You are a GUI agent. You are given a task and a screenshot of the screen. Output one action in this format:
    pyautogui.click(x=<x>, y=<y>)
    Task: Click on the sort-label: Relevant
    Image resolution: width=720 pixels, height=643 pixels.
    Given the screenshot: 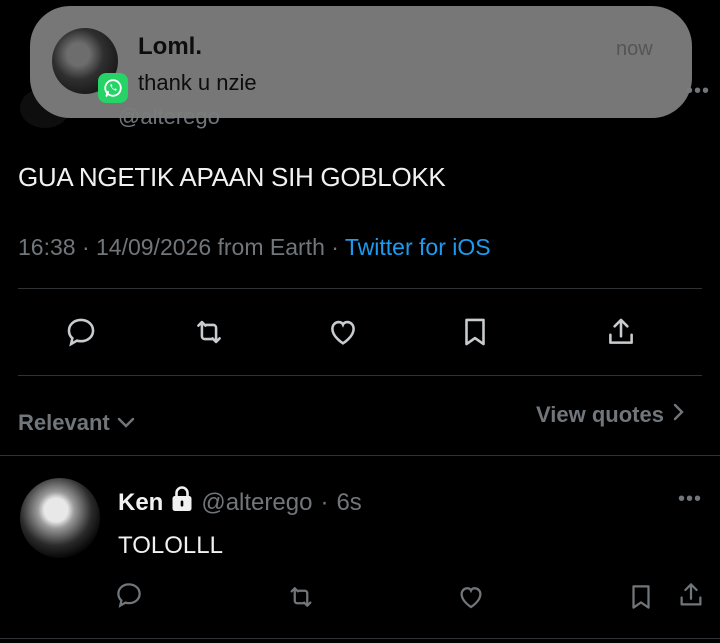 What is the action you would take?
    pyautogui.click(x=64, y=422)
    